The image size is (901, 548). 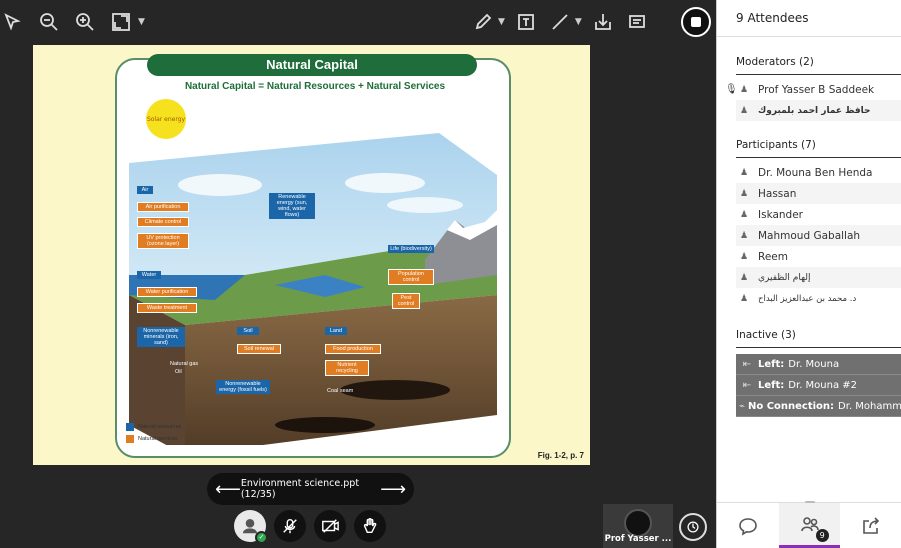 I want to click on zoom-dropdown-chevron-icon: ▼, so click(x=141, y=22).